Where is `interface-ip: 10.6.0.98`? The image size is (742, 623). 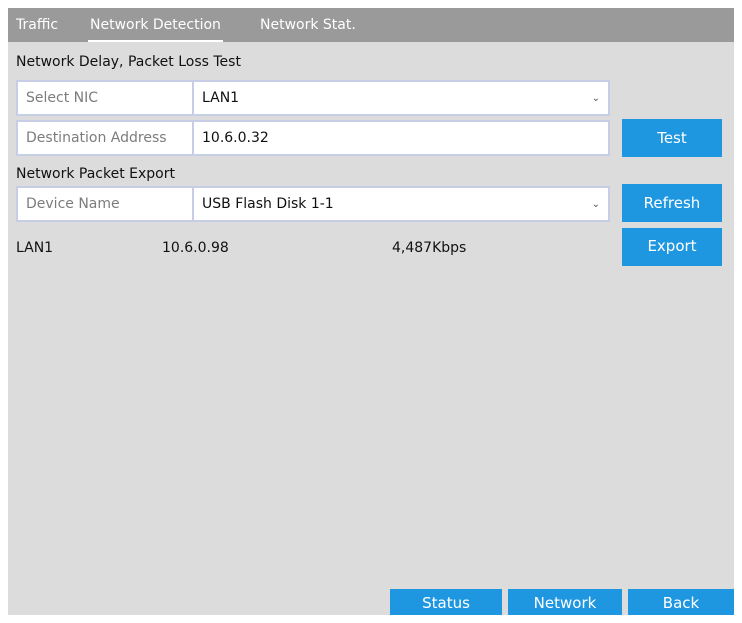
interface-ip: 10.6.0.98 is located at coordinates (195, 248).